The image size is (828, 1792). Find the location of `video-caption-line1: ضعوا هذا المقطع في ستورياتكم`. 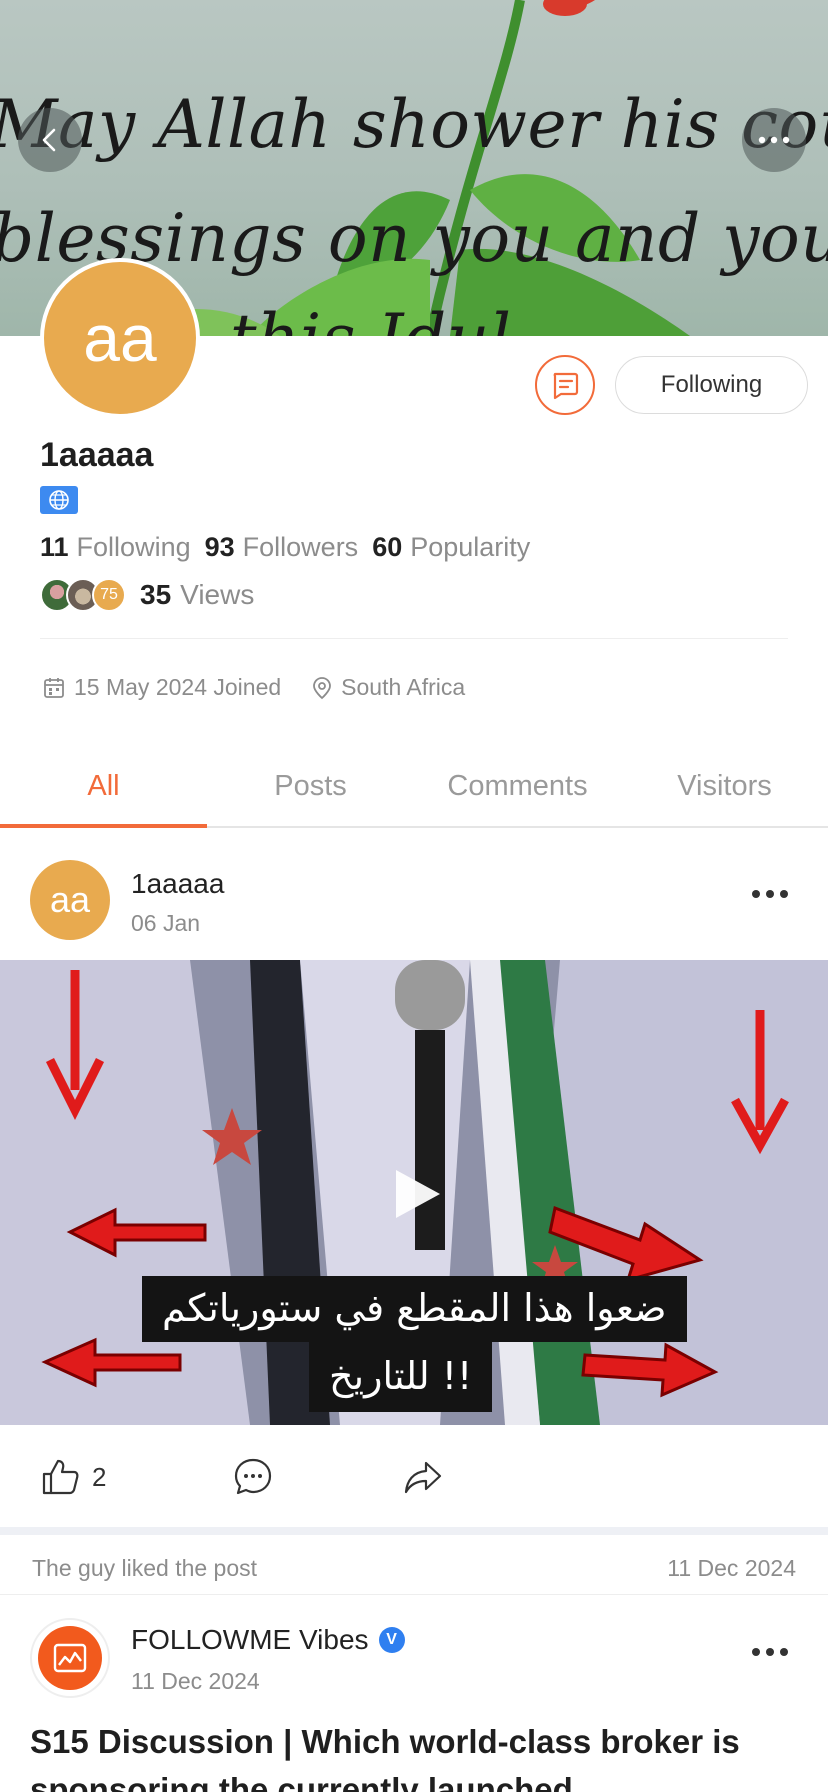

video-caption-line1: ضعوا هذا المقطع في ستورياتكم is located at coordinates (414, 1309).